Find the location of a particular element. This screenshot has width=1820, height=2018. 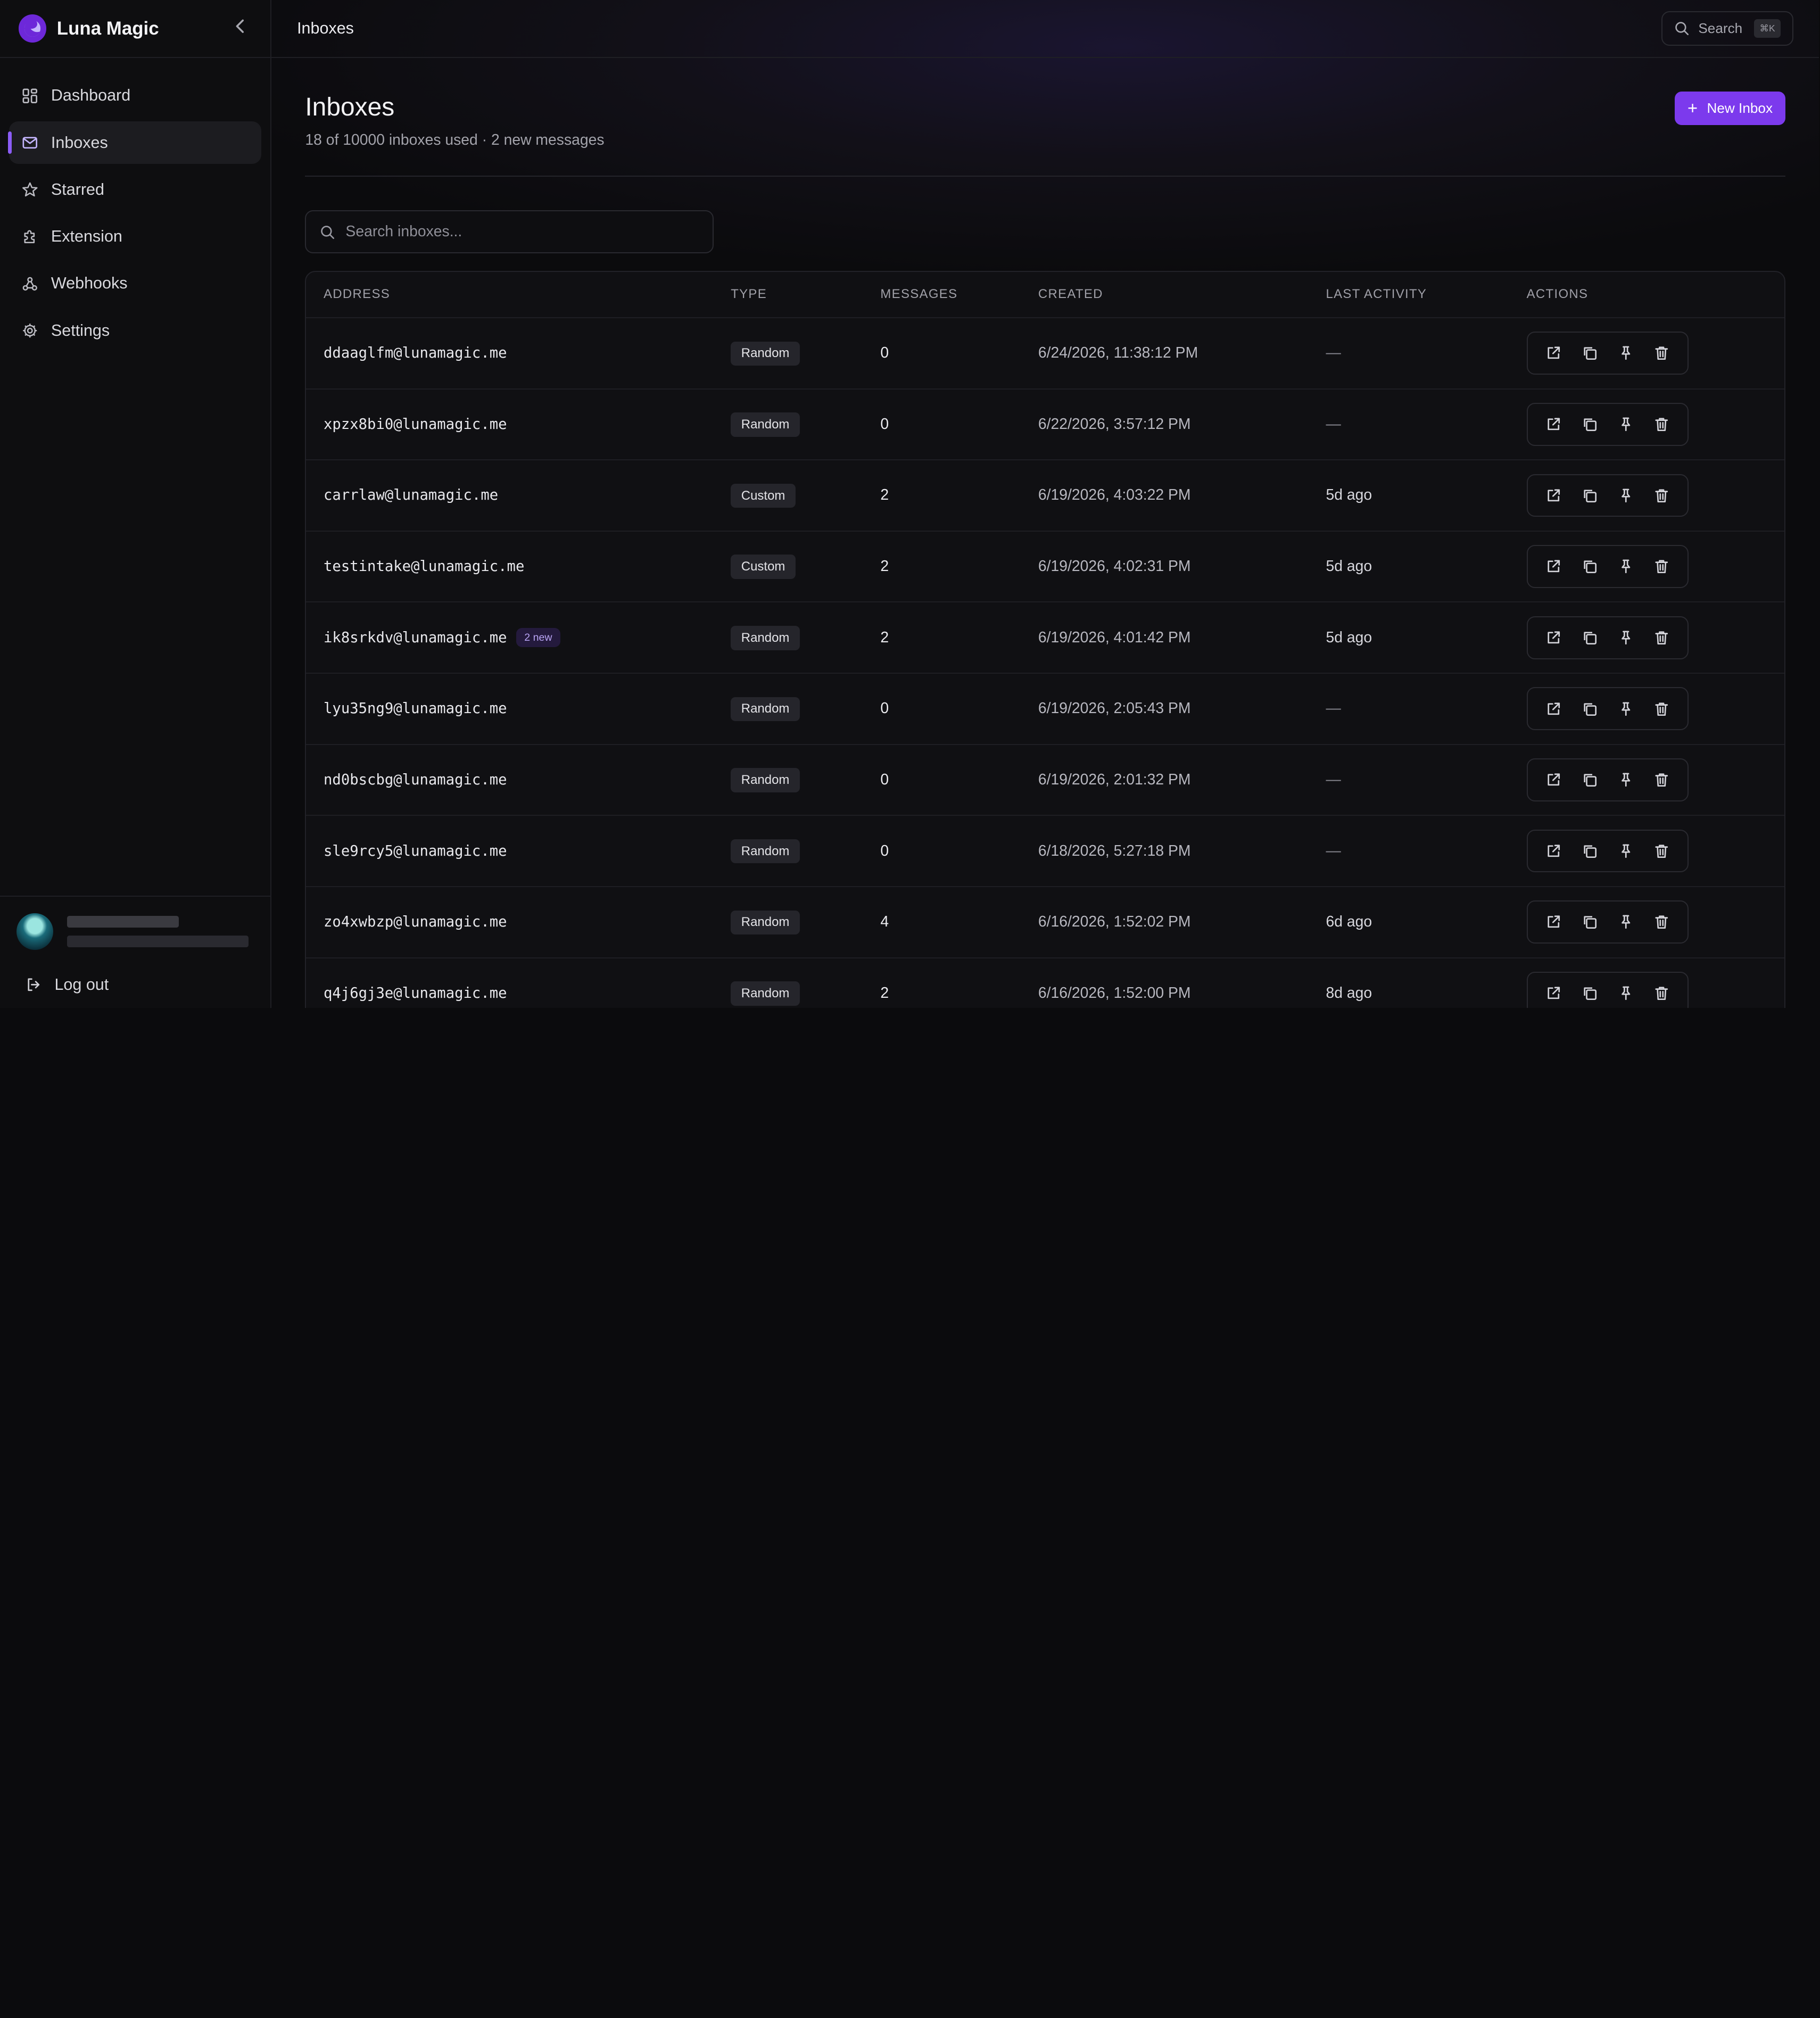

column-header-last-activity: LAST ACTIVITY is located at coordinates (1426, 294).